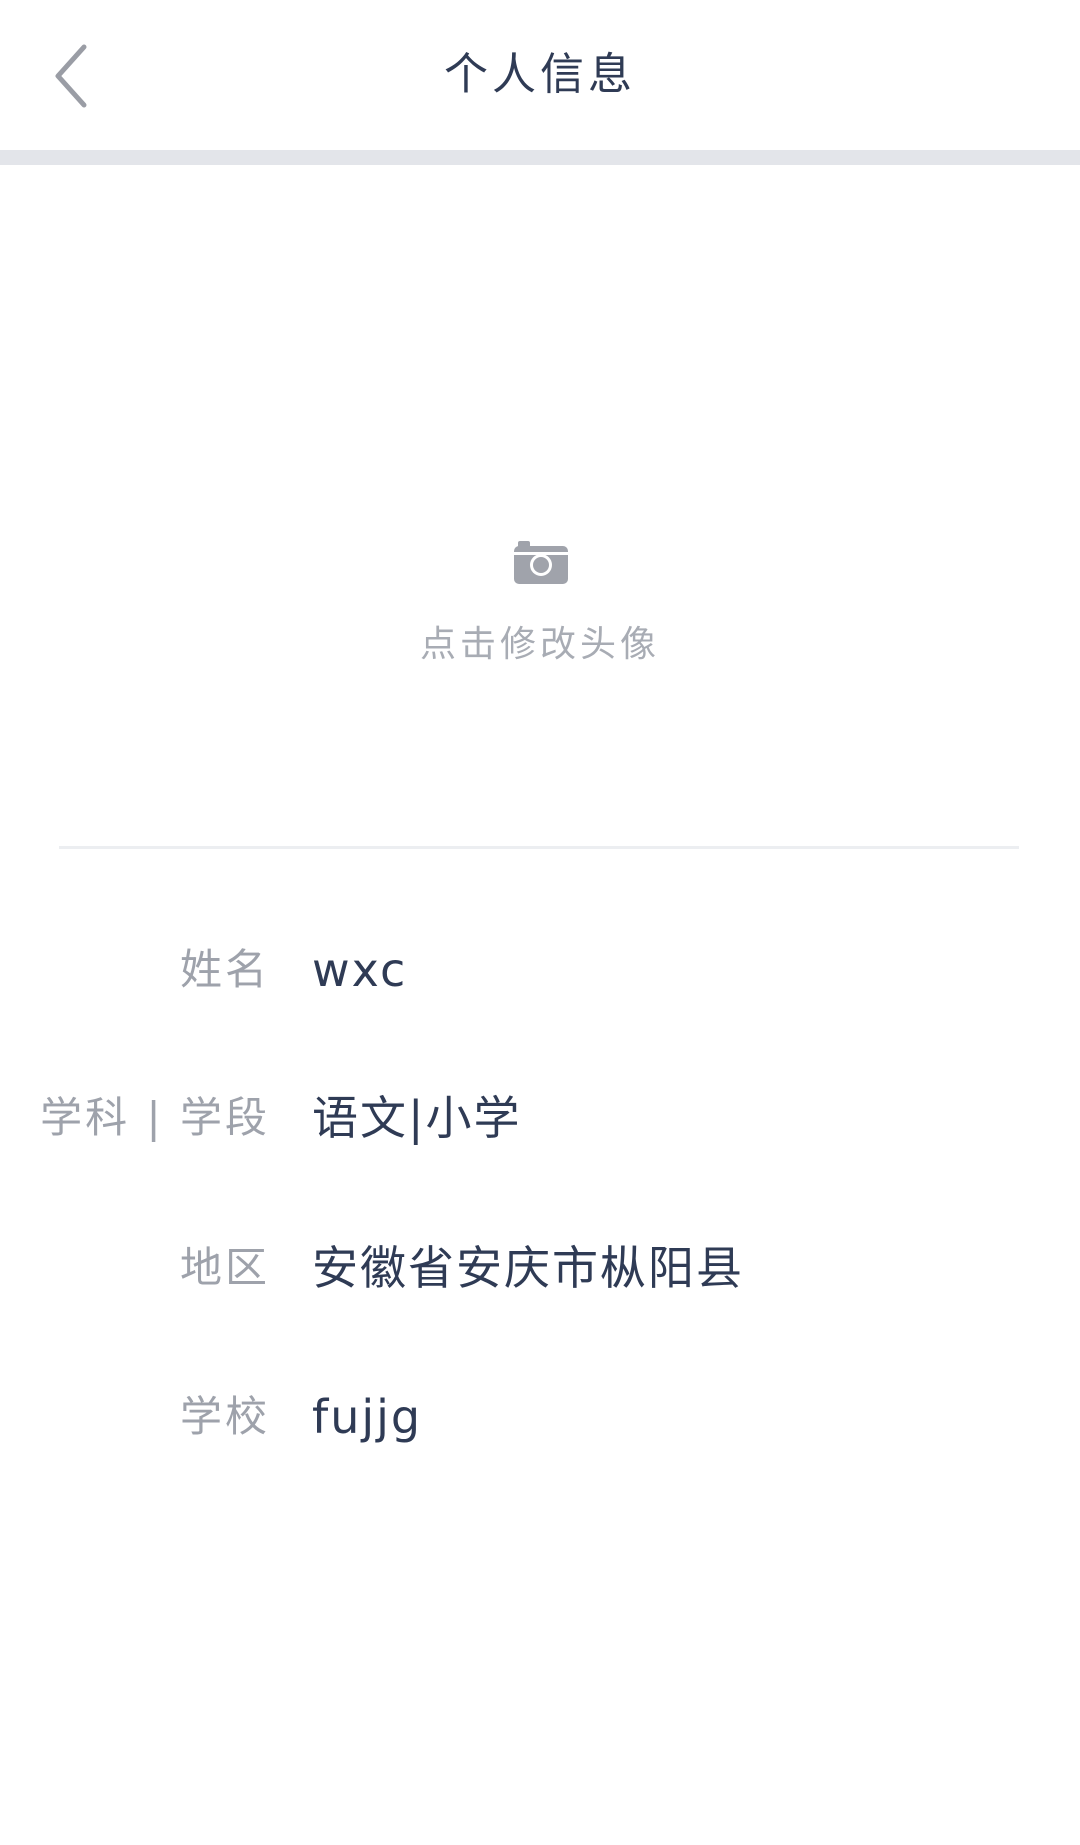 Image resolution: width=1080 pixels, height=1845 pixels. Describe the element at coordinates (417, 1118) in the screenshot. I see `subject-grade-value: 语文|小学` at that location.